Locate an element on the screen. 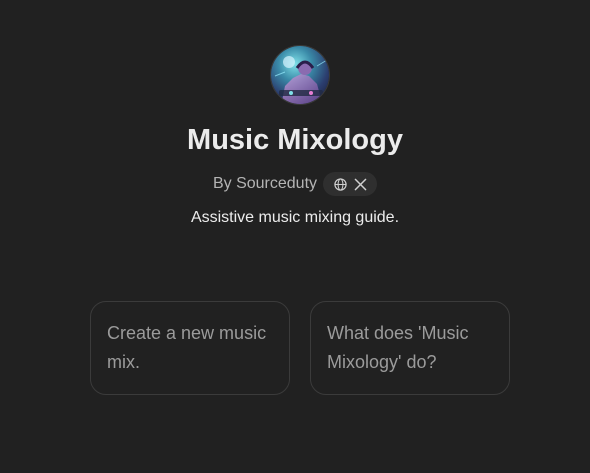 The image size is (590, 473). conversation-starter-what-does: What does 'Music Mixology' do? is located at coordinates (410, 348).